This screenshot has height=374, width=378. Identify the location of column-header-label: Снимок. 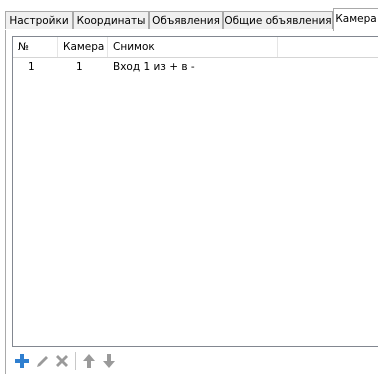
(134, 47).